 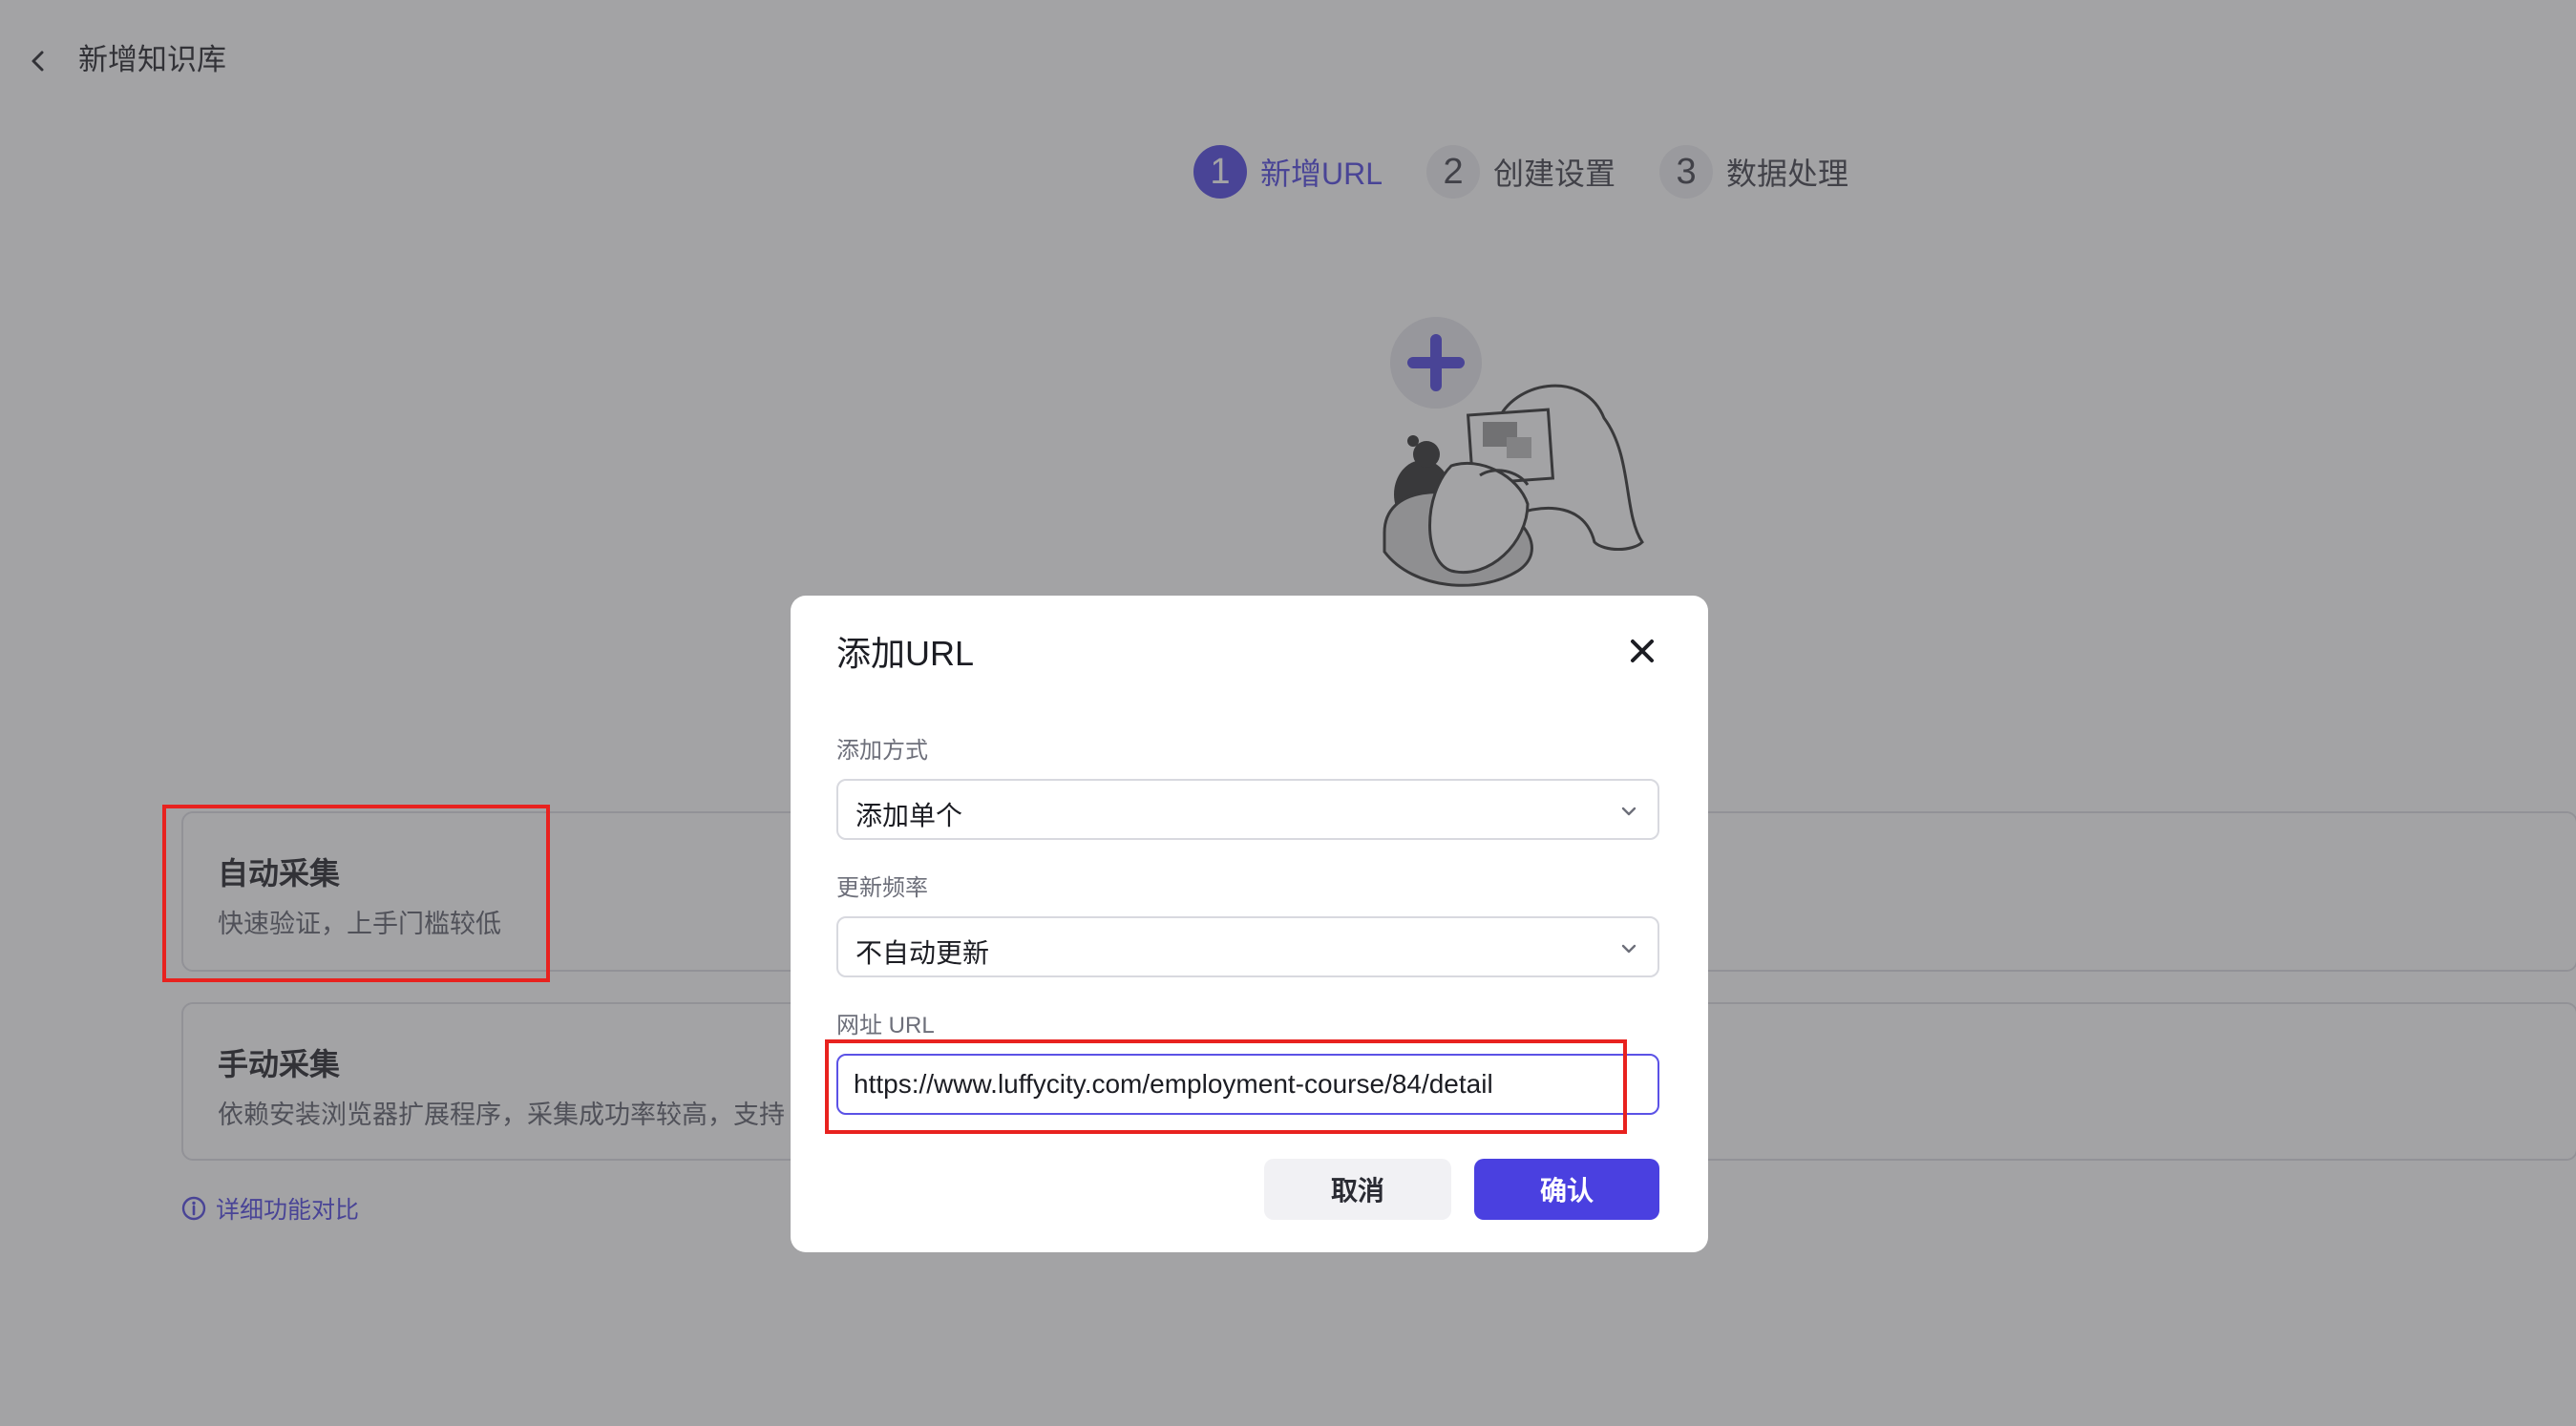 What do you see at coordinates (1642, 651) in the screenshot?
I see `close-icon` at bounding box center [1642, 651].